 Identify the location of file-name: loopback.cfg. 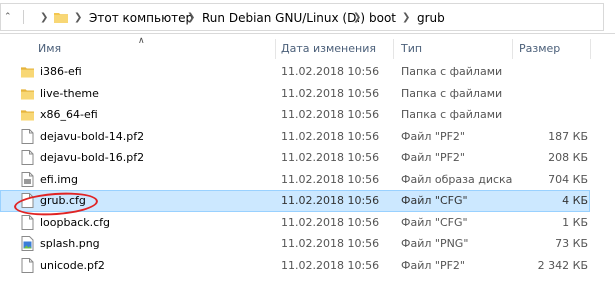
(75, 222).